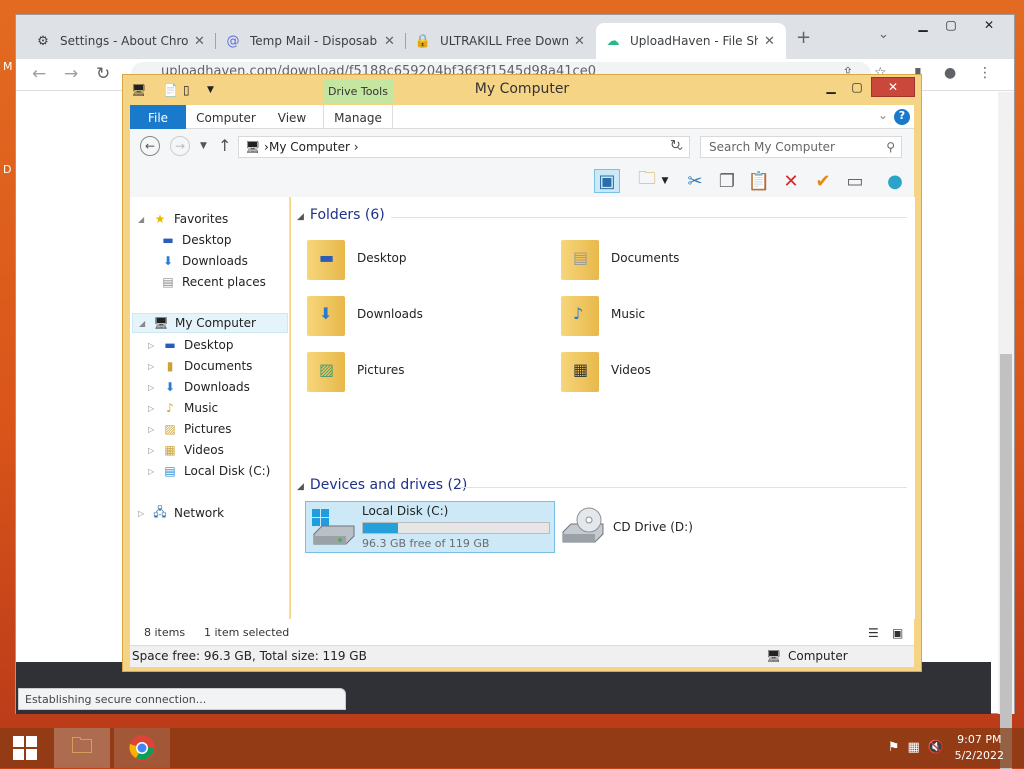 Image resolution: width=1024 pixels, height=769 pixels. I want to click on tab-manage: Manage, so click(358, 117).